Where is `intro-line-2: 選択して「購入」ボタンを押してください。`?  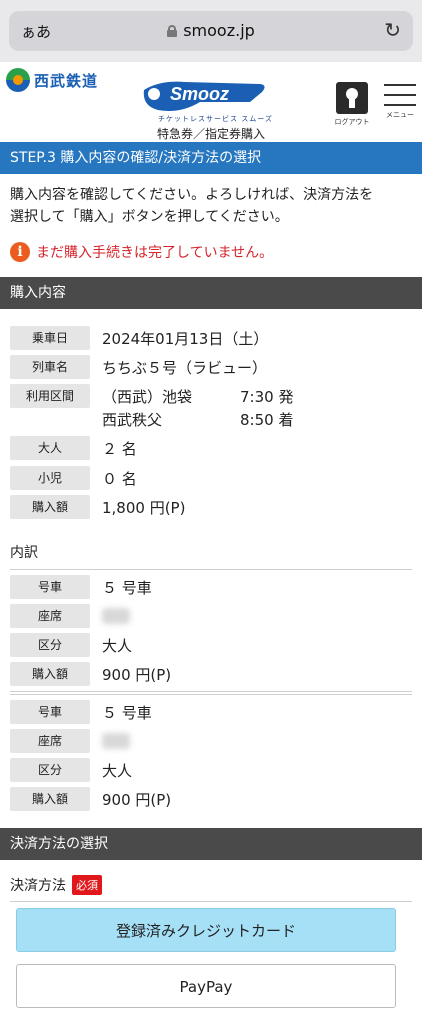
intro-line-2: 選択して「購入」ボタンを押してください。 is located at coordinates (149, 217).